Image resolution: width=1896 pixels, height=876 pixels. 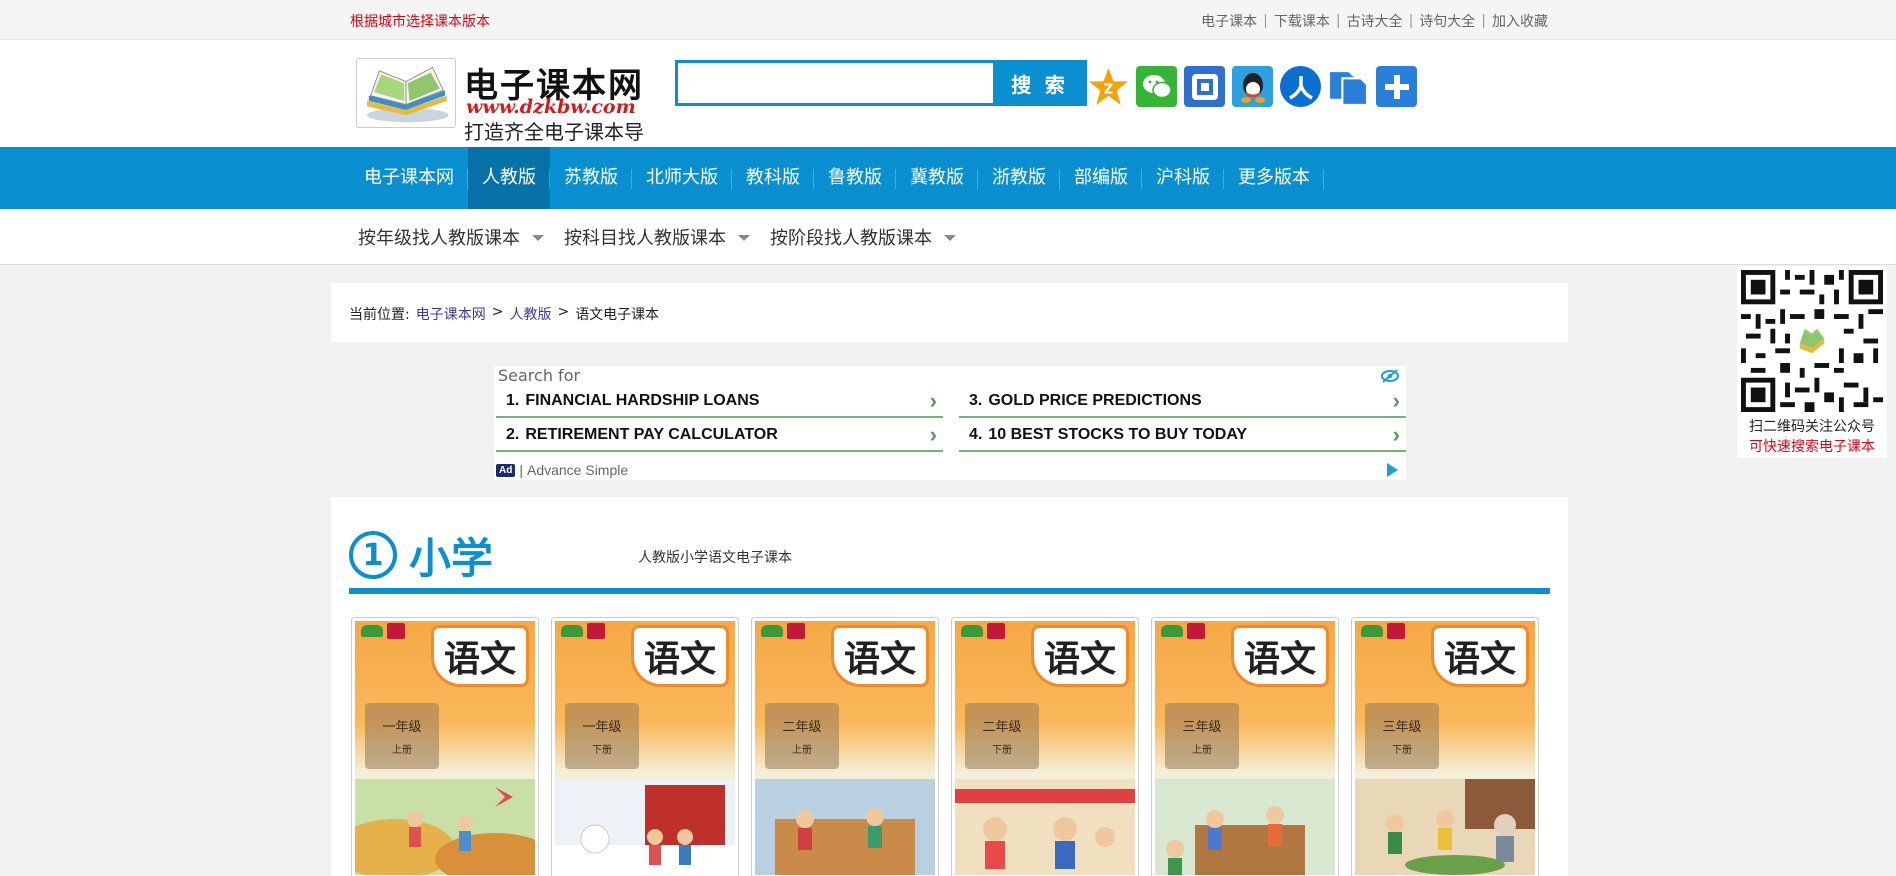 I want to click on share-icons: Z, so click(x=1252, y=86).